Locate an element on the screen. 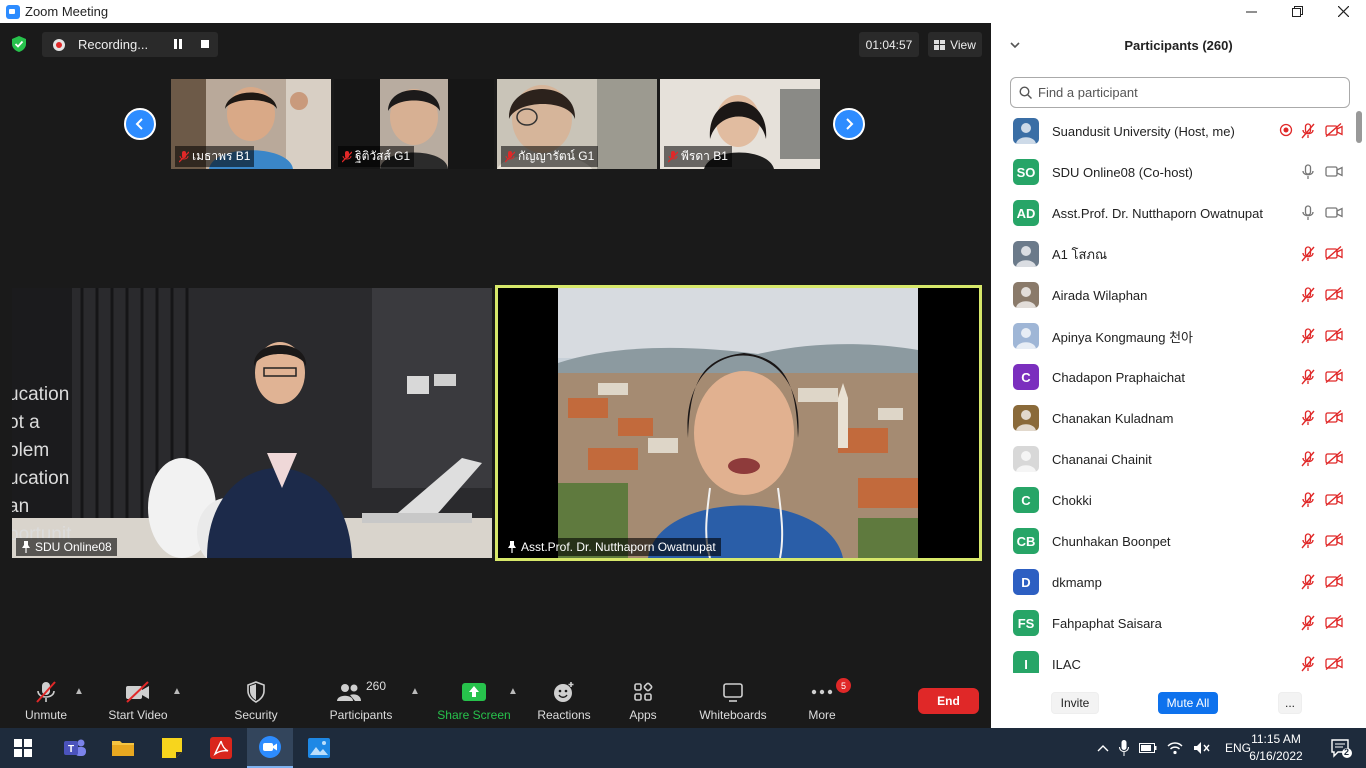  participant-row: SO SDU Online08 (Co-host) is located at coordinates (1172, 172).